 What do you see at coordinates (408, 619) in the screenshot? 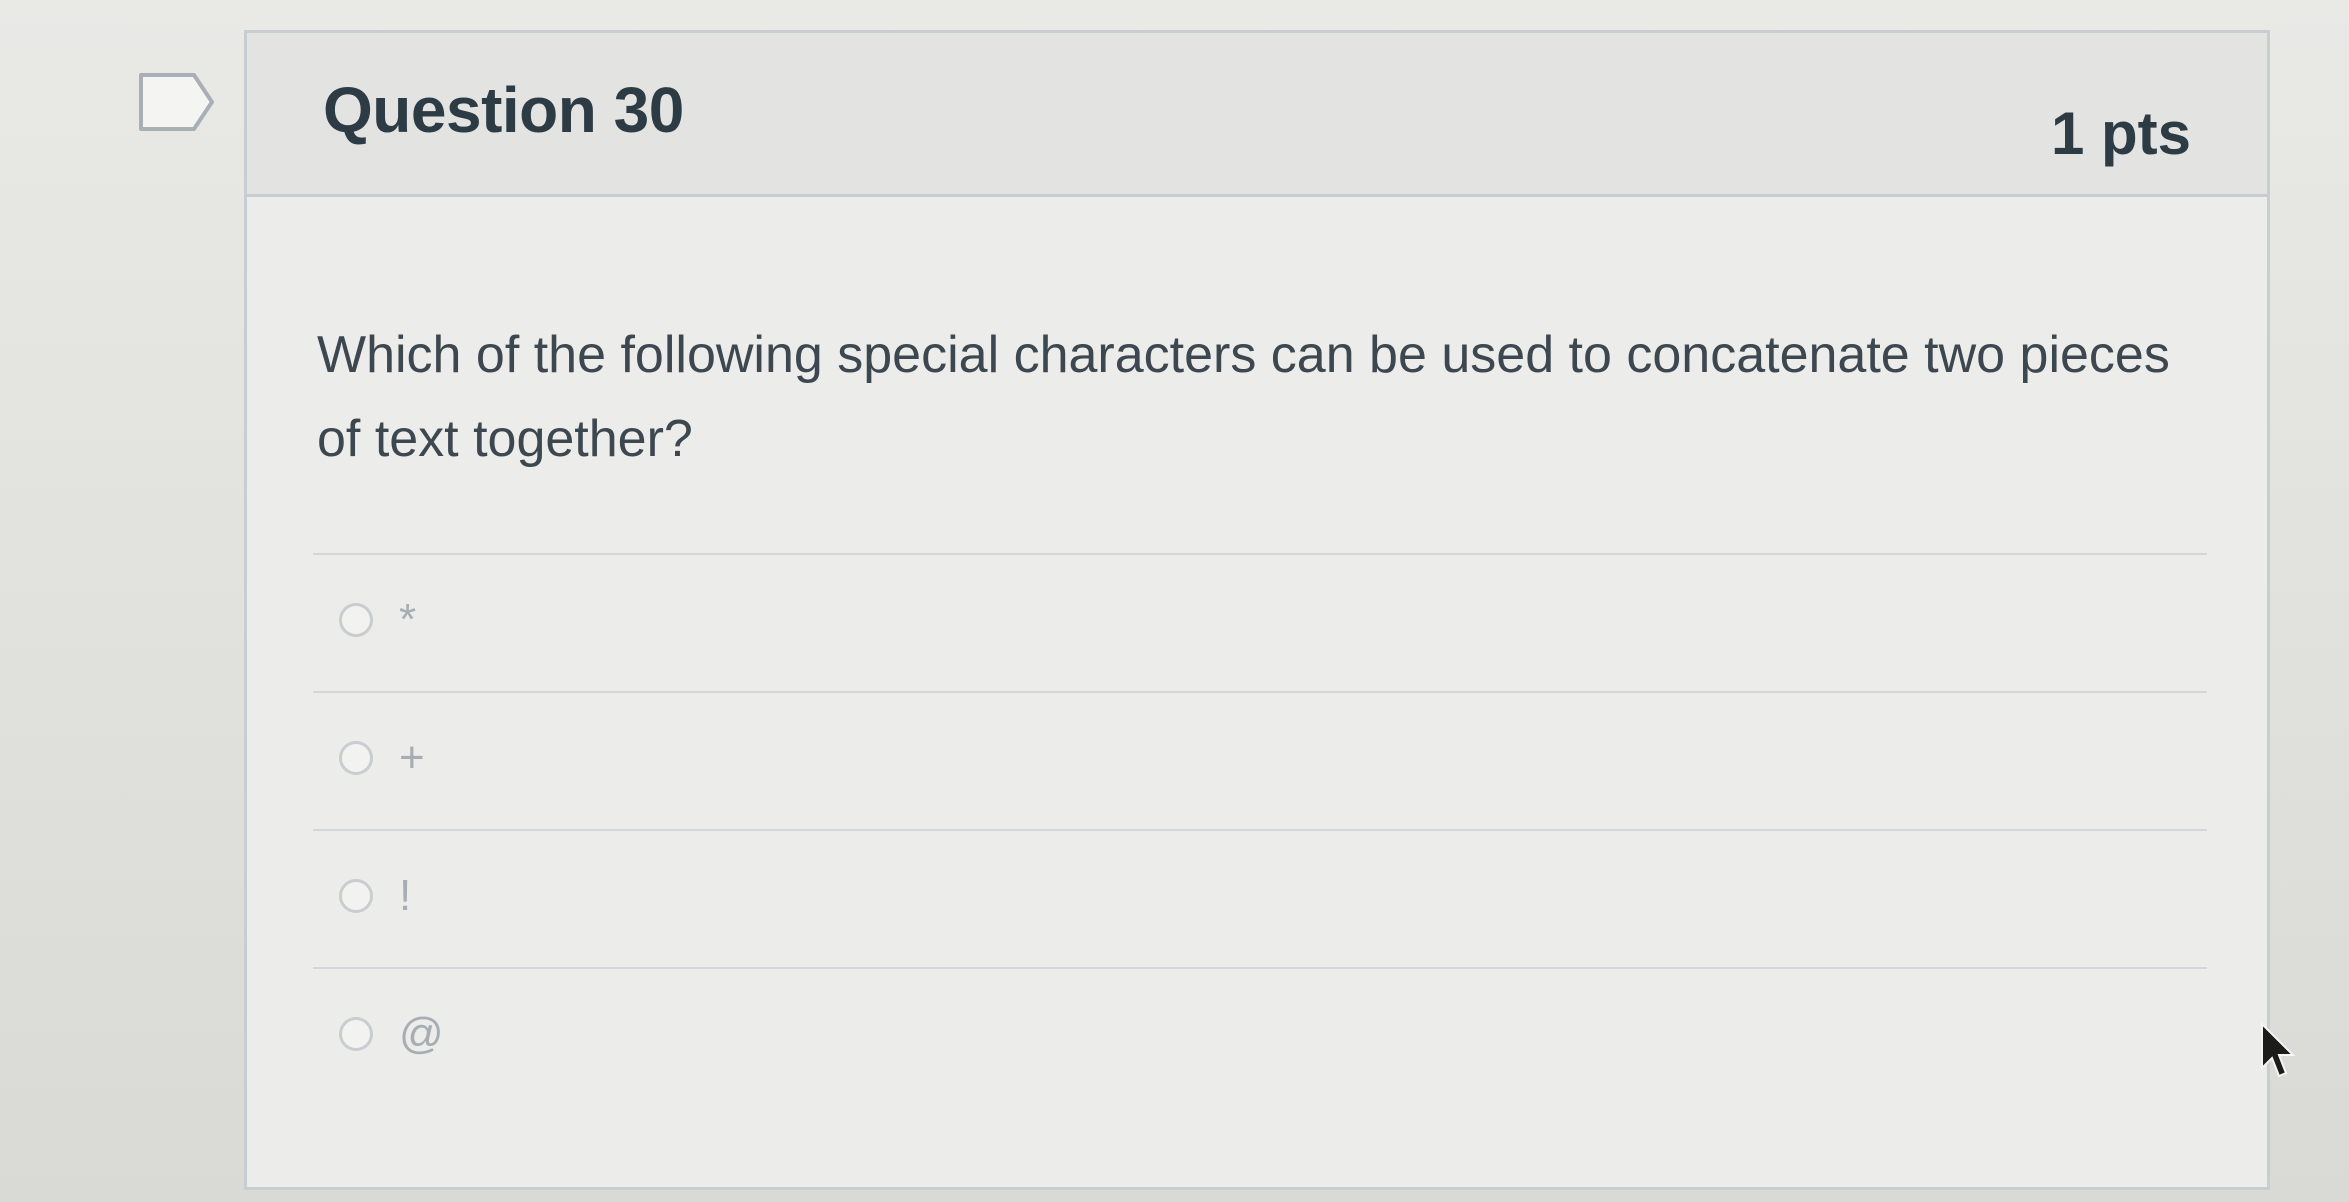
I see `answer-label: *` at bounding box center [408, 619].